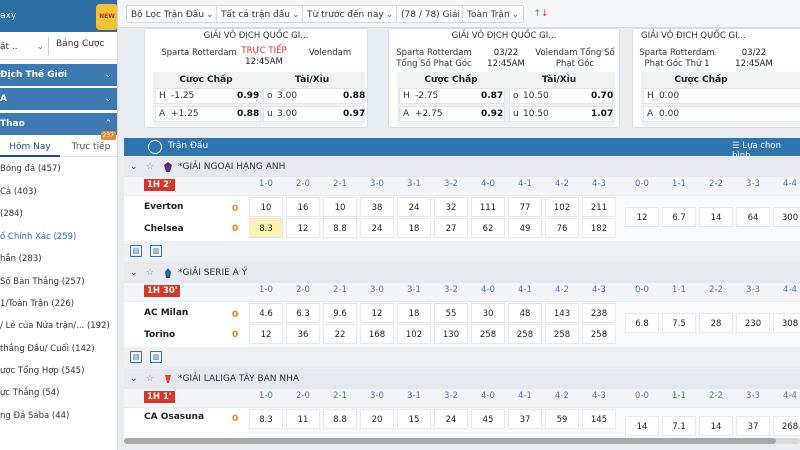 This screenshot has width=800, height=450. Describe the element at coordinates (136, 357) in the screenshot. I see `match-info-icon: ▤` at that location.